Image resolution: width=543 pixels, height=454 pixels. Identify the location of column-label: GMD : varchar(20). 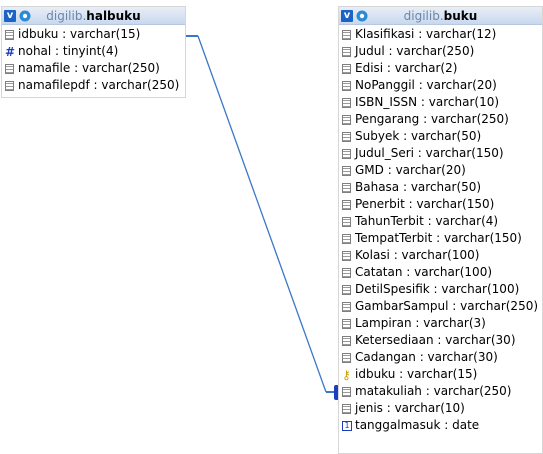
(410, 170).